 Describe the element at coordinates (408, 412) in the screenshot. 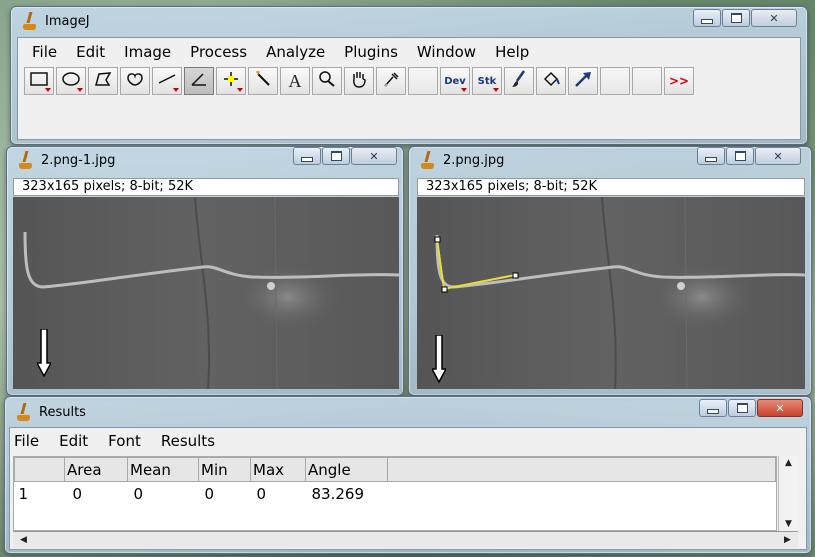

I see `results-title-bar: Results ✕` at that location.